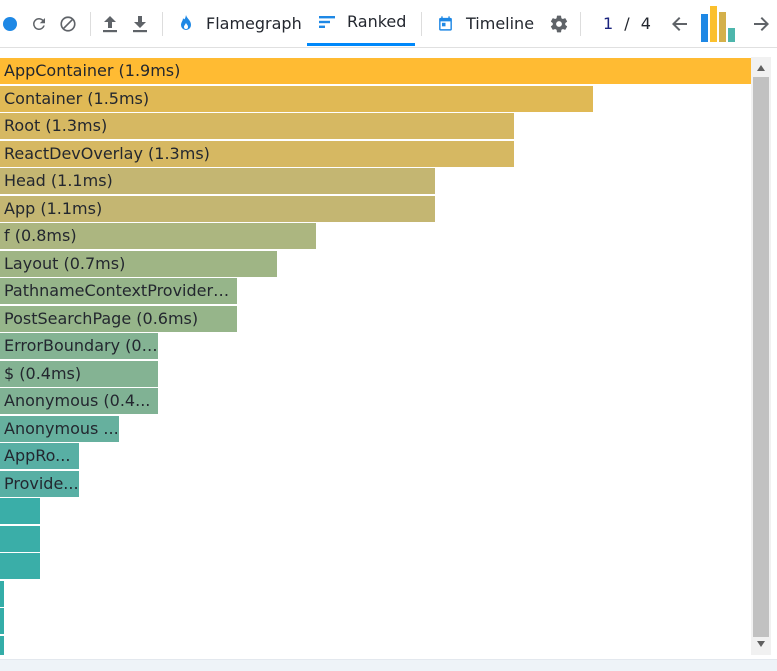 Image resolution: width=777 pixels, height=671 pixels. I want to click on ranked-bar: f (0.8ms), so click(158, 236).